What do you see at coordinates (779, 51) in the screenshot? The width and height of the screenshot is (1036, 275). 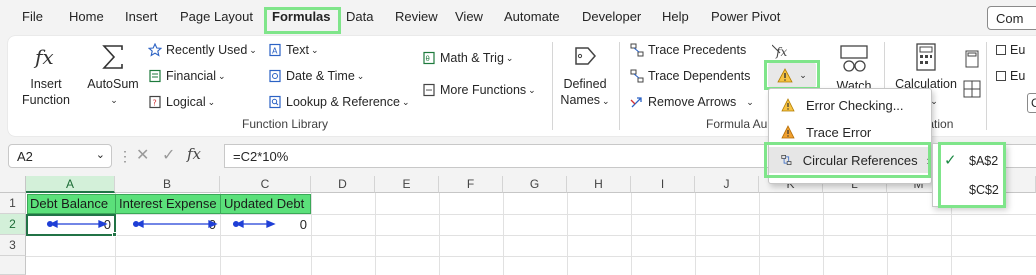 I see `show-formulas-icon: fx` at bounding box center [779, 51].